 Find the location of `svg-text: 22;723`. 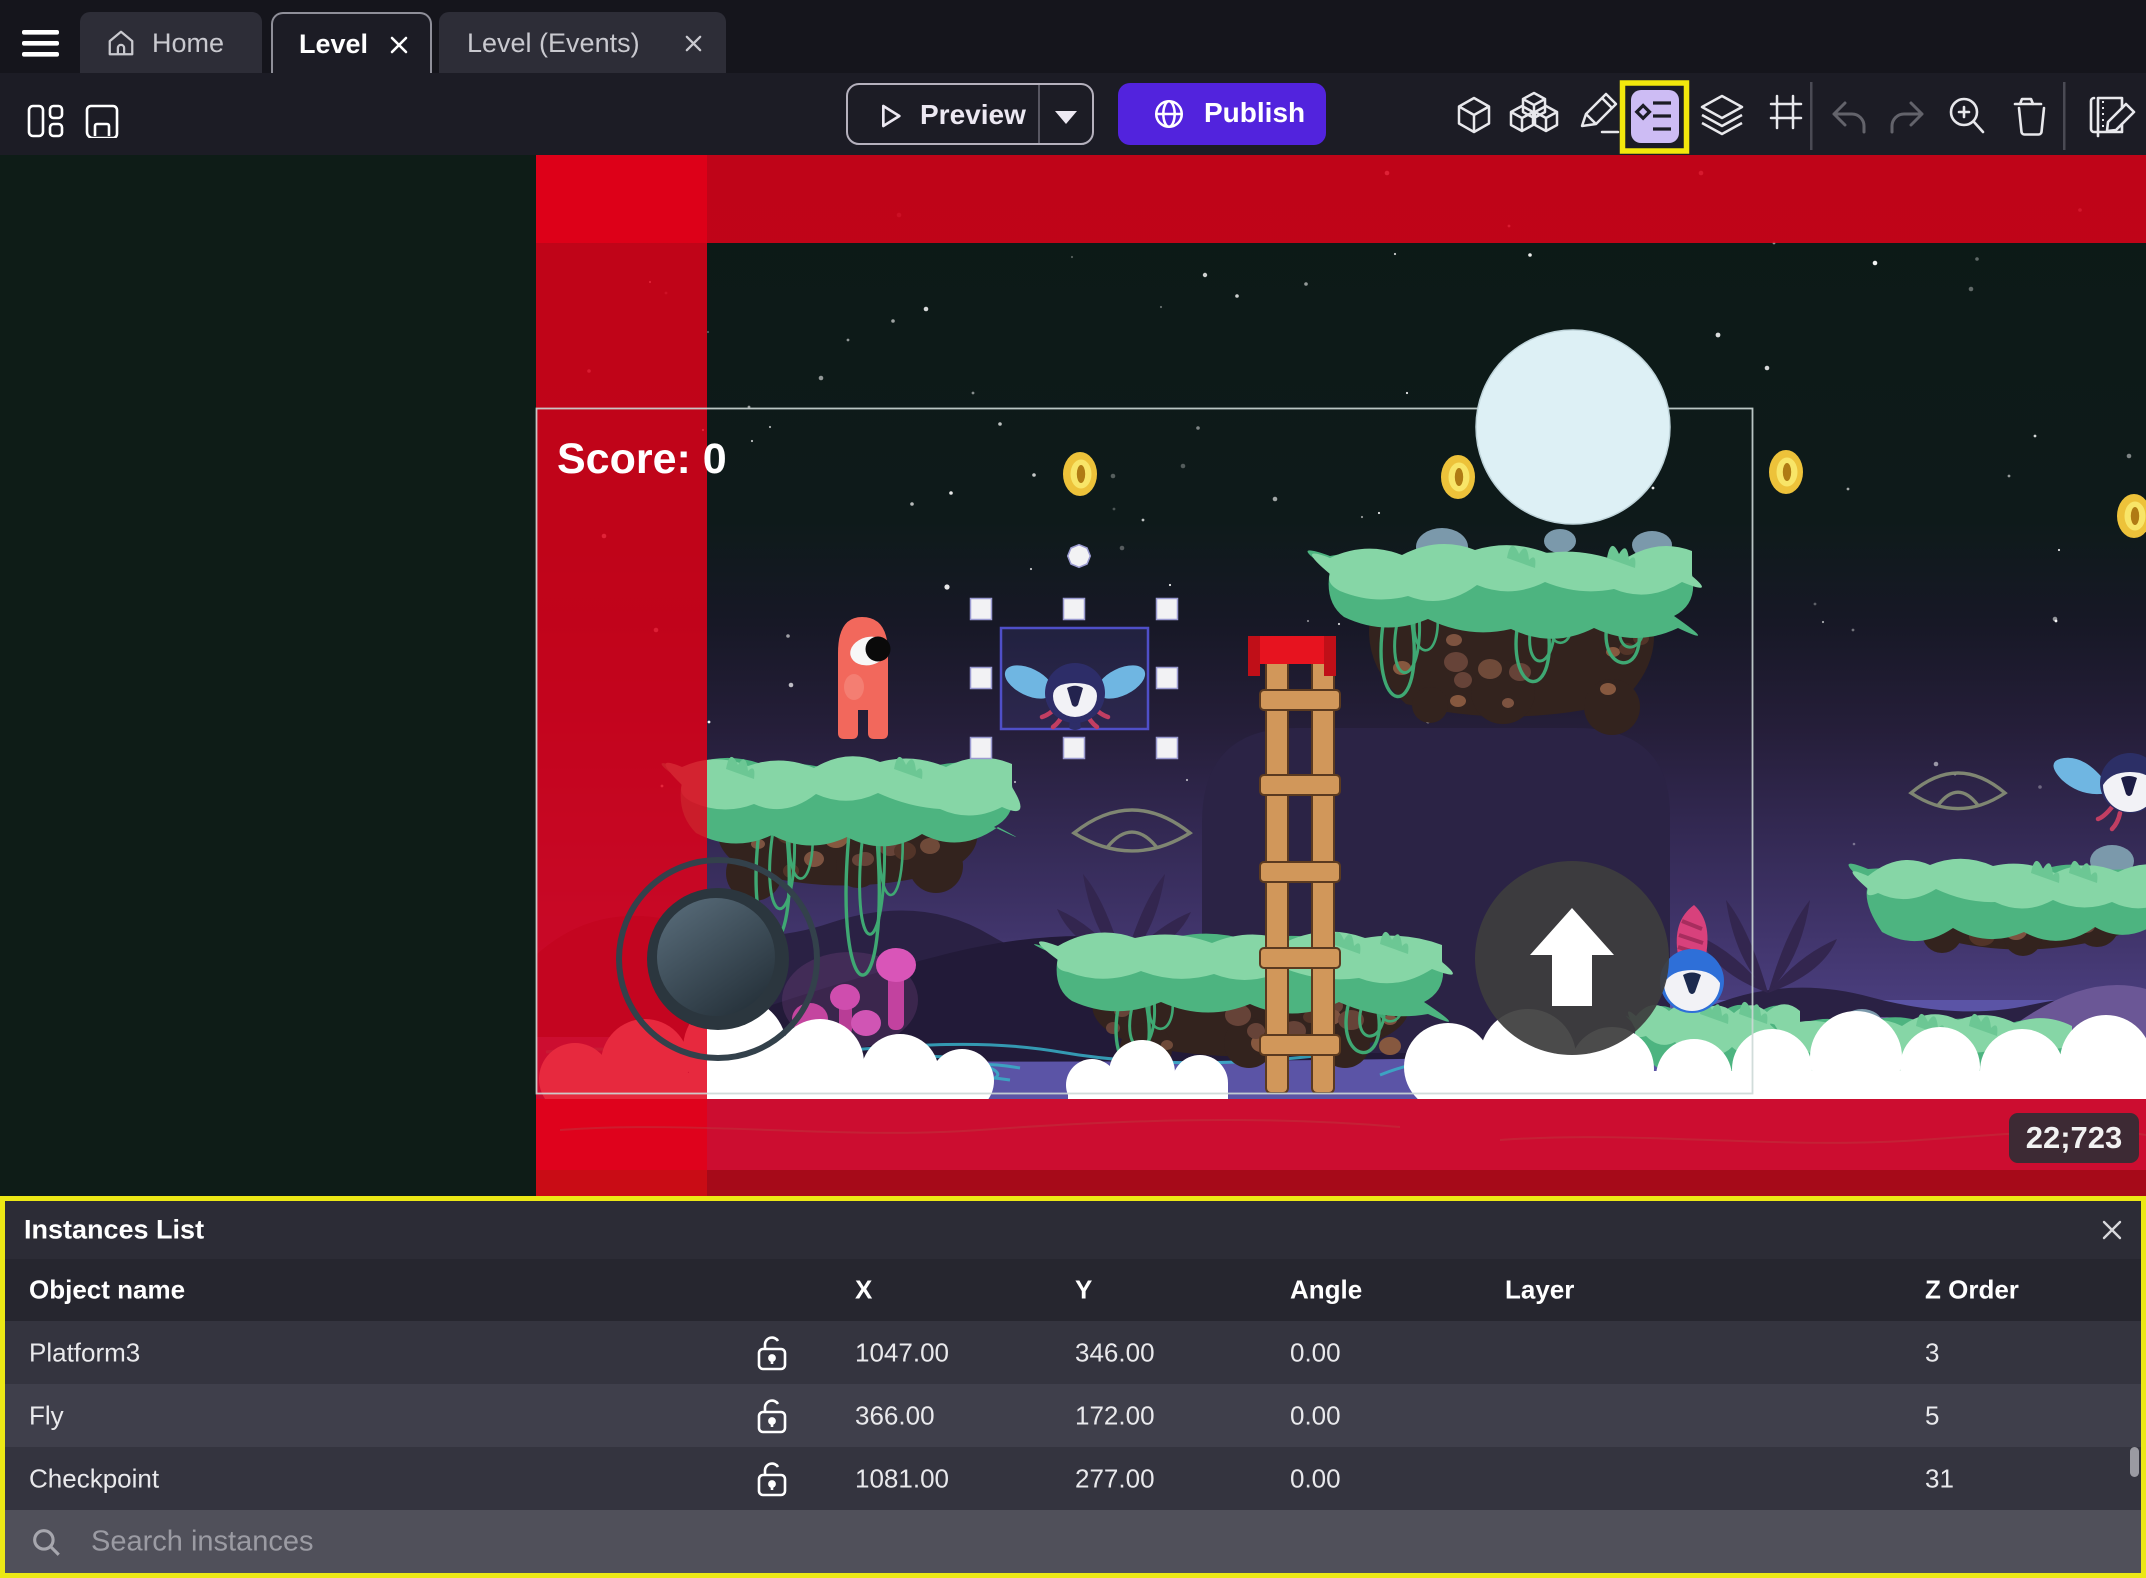

svg-text: 22;723 is located at coordinates (2074, 1137).